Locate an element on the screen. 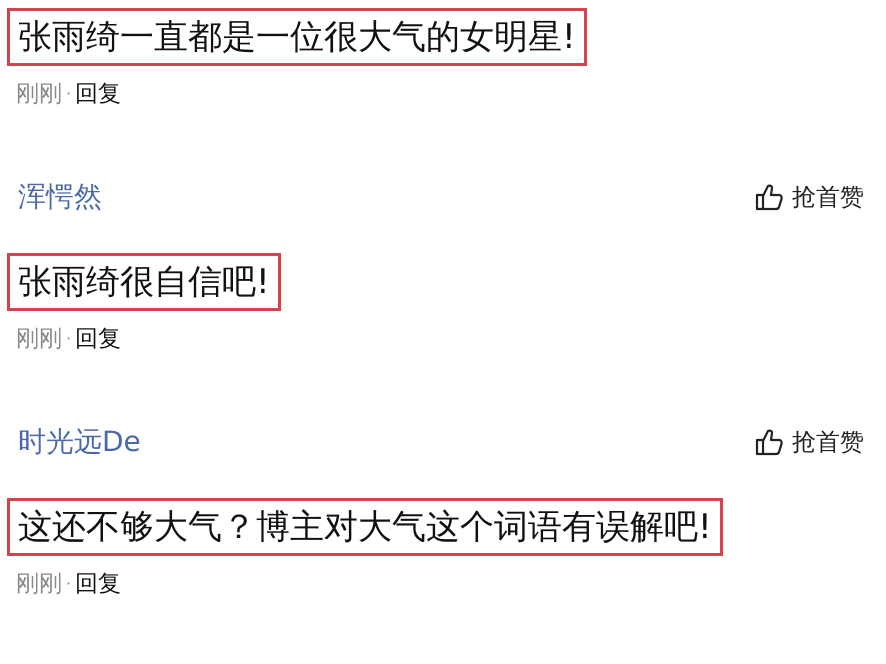 This screenshot has height=664, width=886. username: 浑愕然 is located at coordinates (60, 197).